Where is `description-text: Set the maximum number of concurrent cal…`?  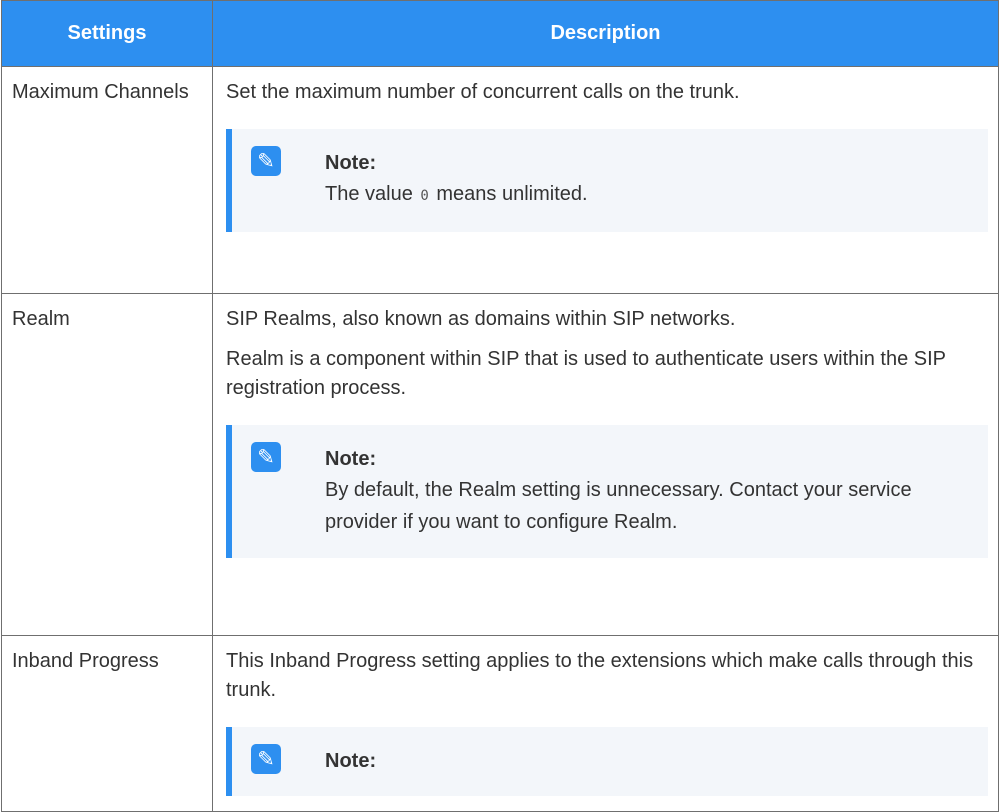 description-text: Set the maximum number of concurrent cal… is located at coordinates (483, 92).